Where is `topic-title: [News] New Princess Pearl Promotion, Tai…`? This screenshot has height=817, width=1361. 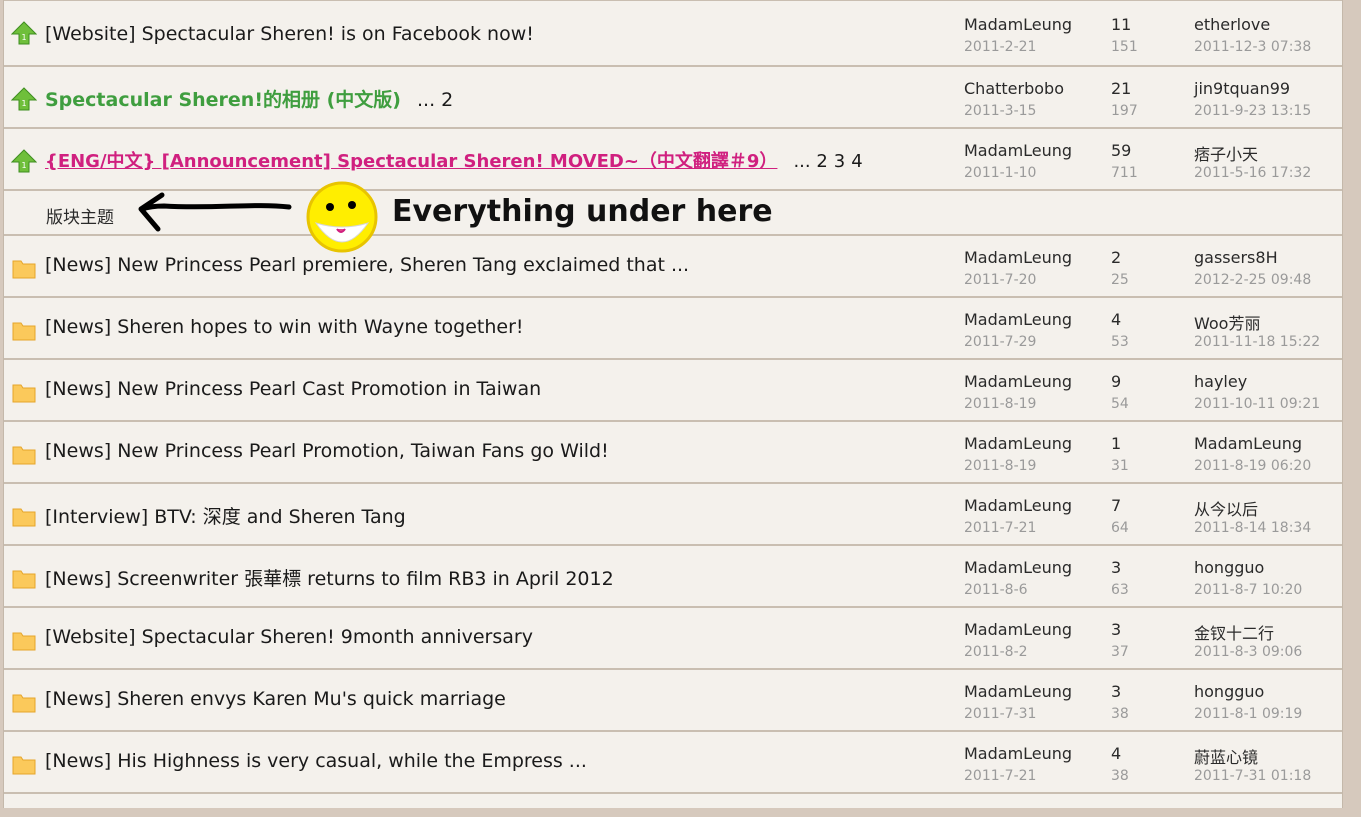 topic-title: [News] New Princess Pearl Promotion, Tai… is located at coordinates (327, 451).